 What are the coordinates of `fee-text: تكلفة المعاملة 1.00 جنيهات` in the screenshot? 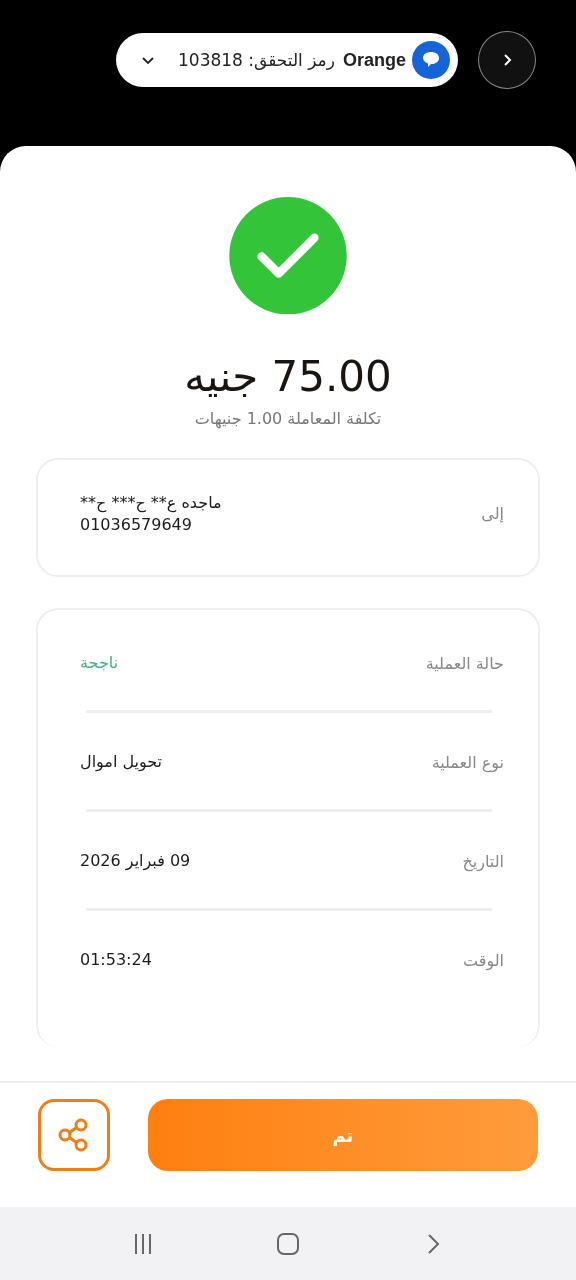 It's located at (288, 419).